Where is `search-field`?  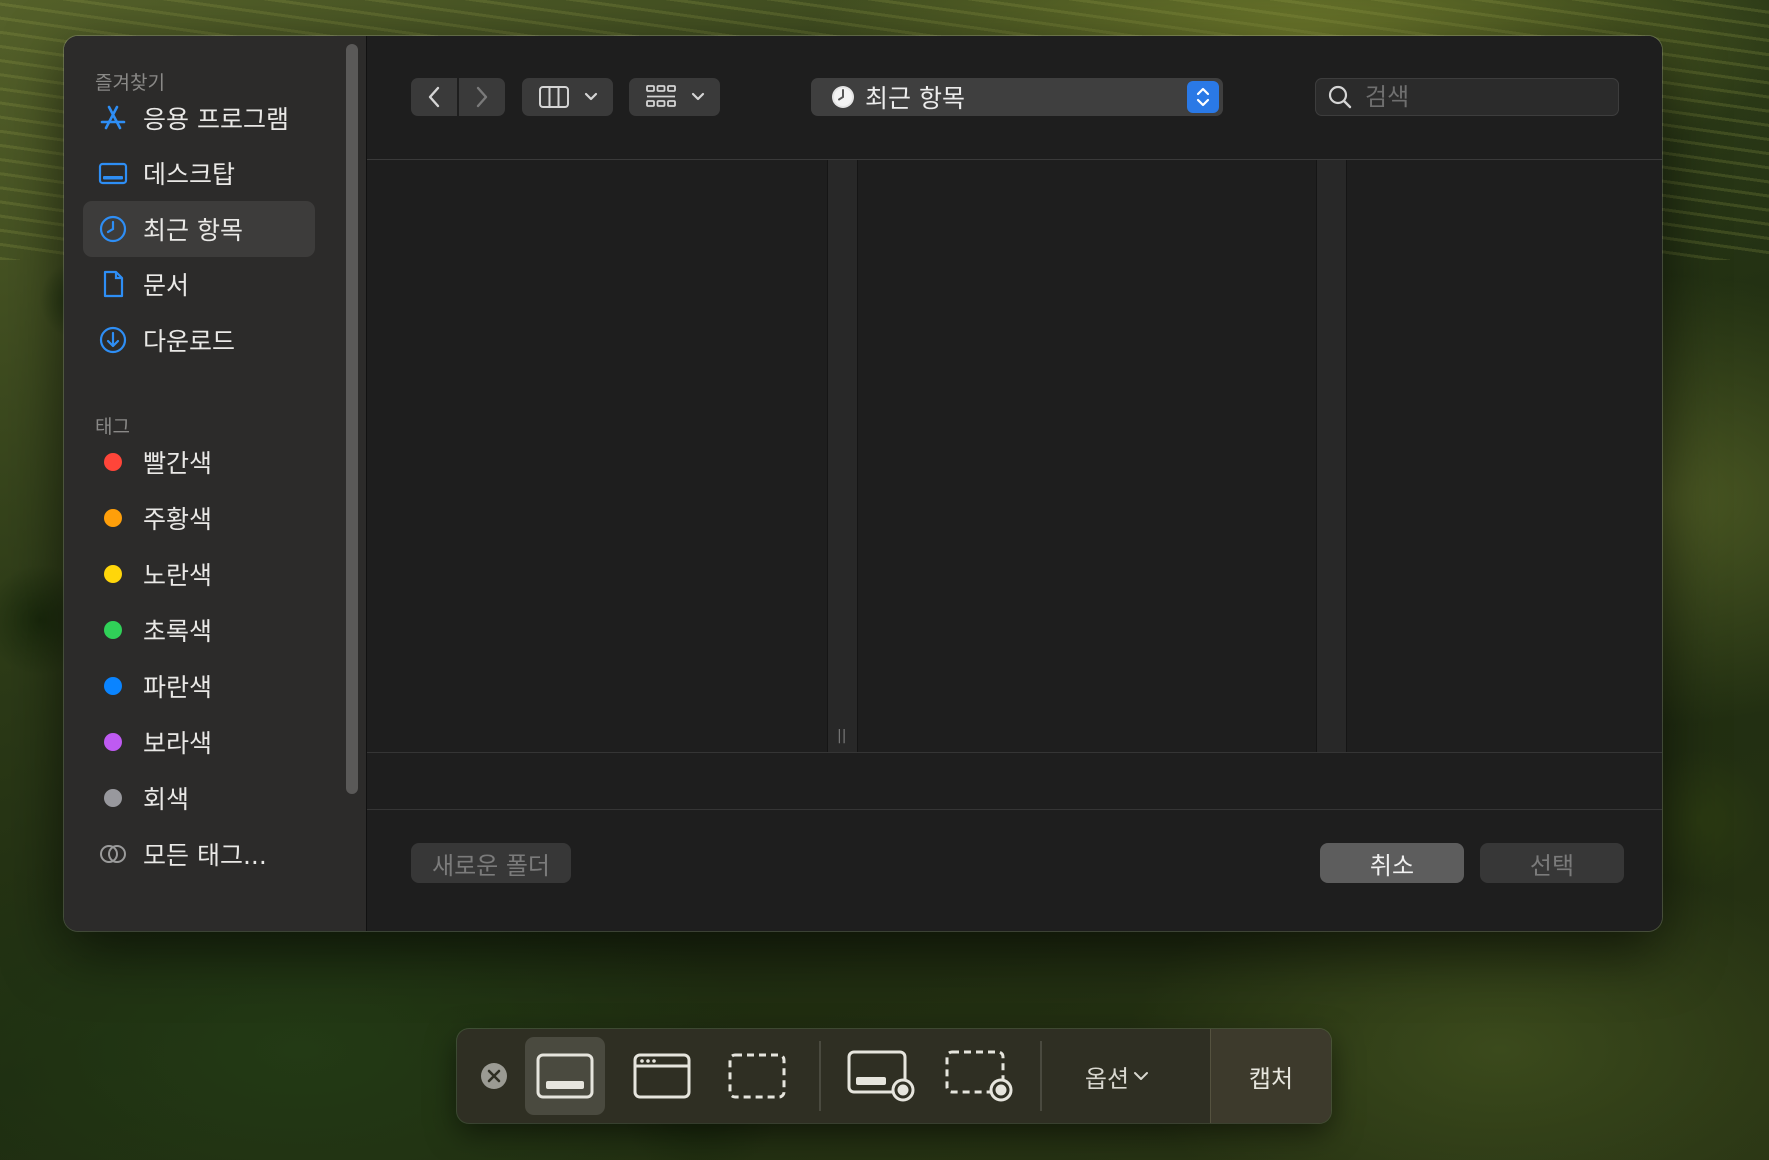
search-field is located at coordinates (1467, 97).